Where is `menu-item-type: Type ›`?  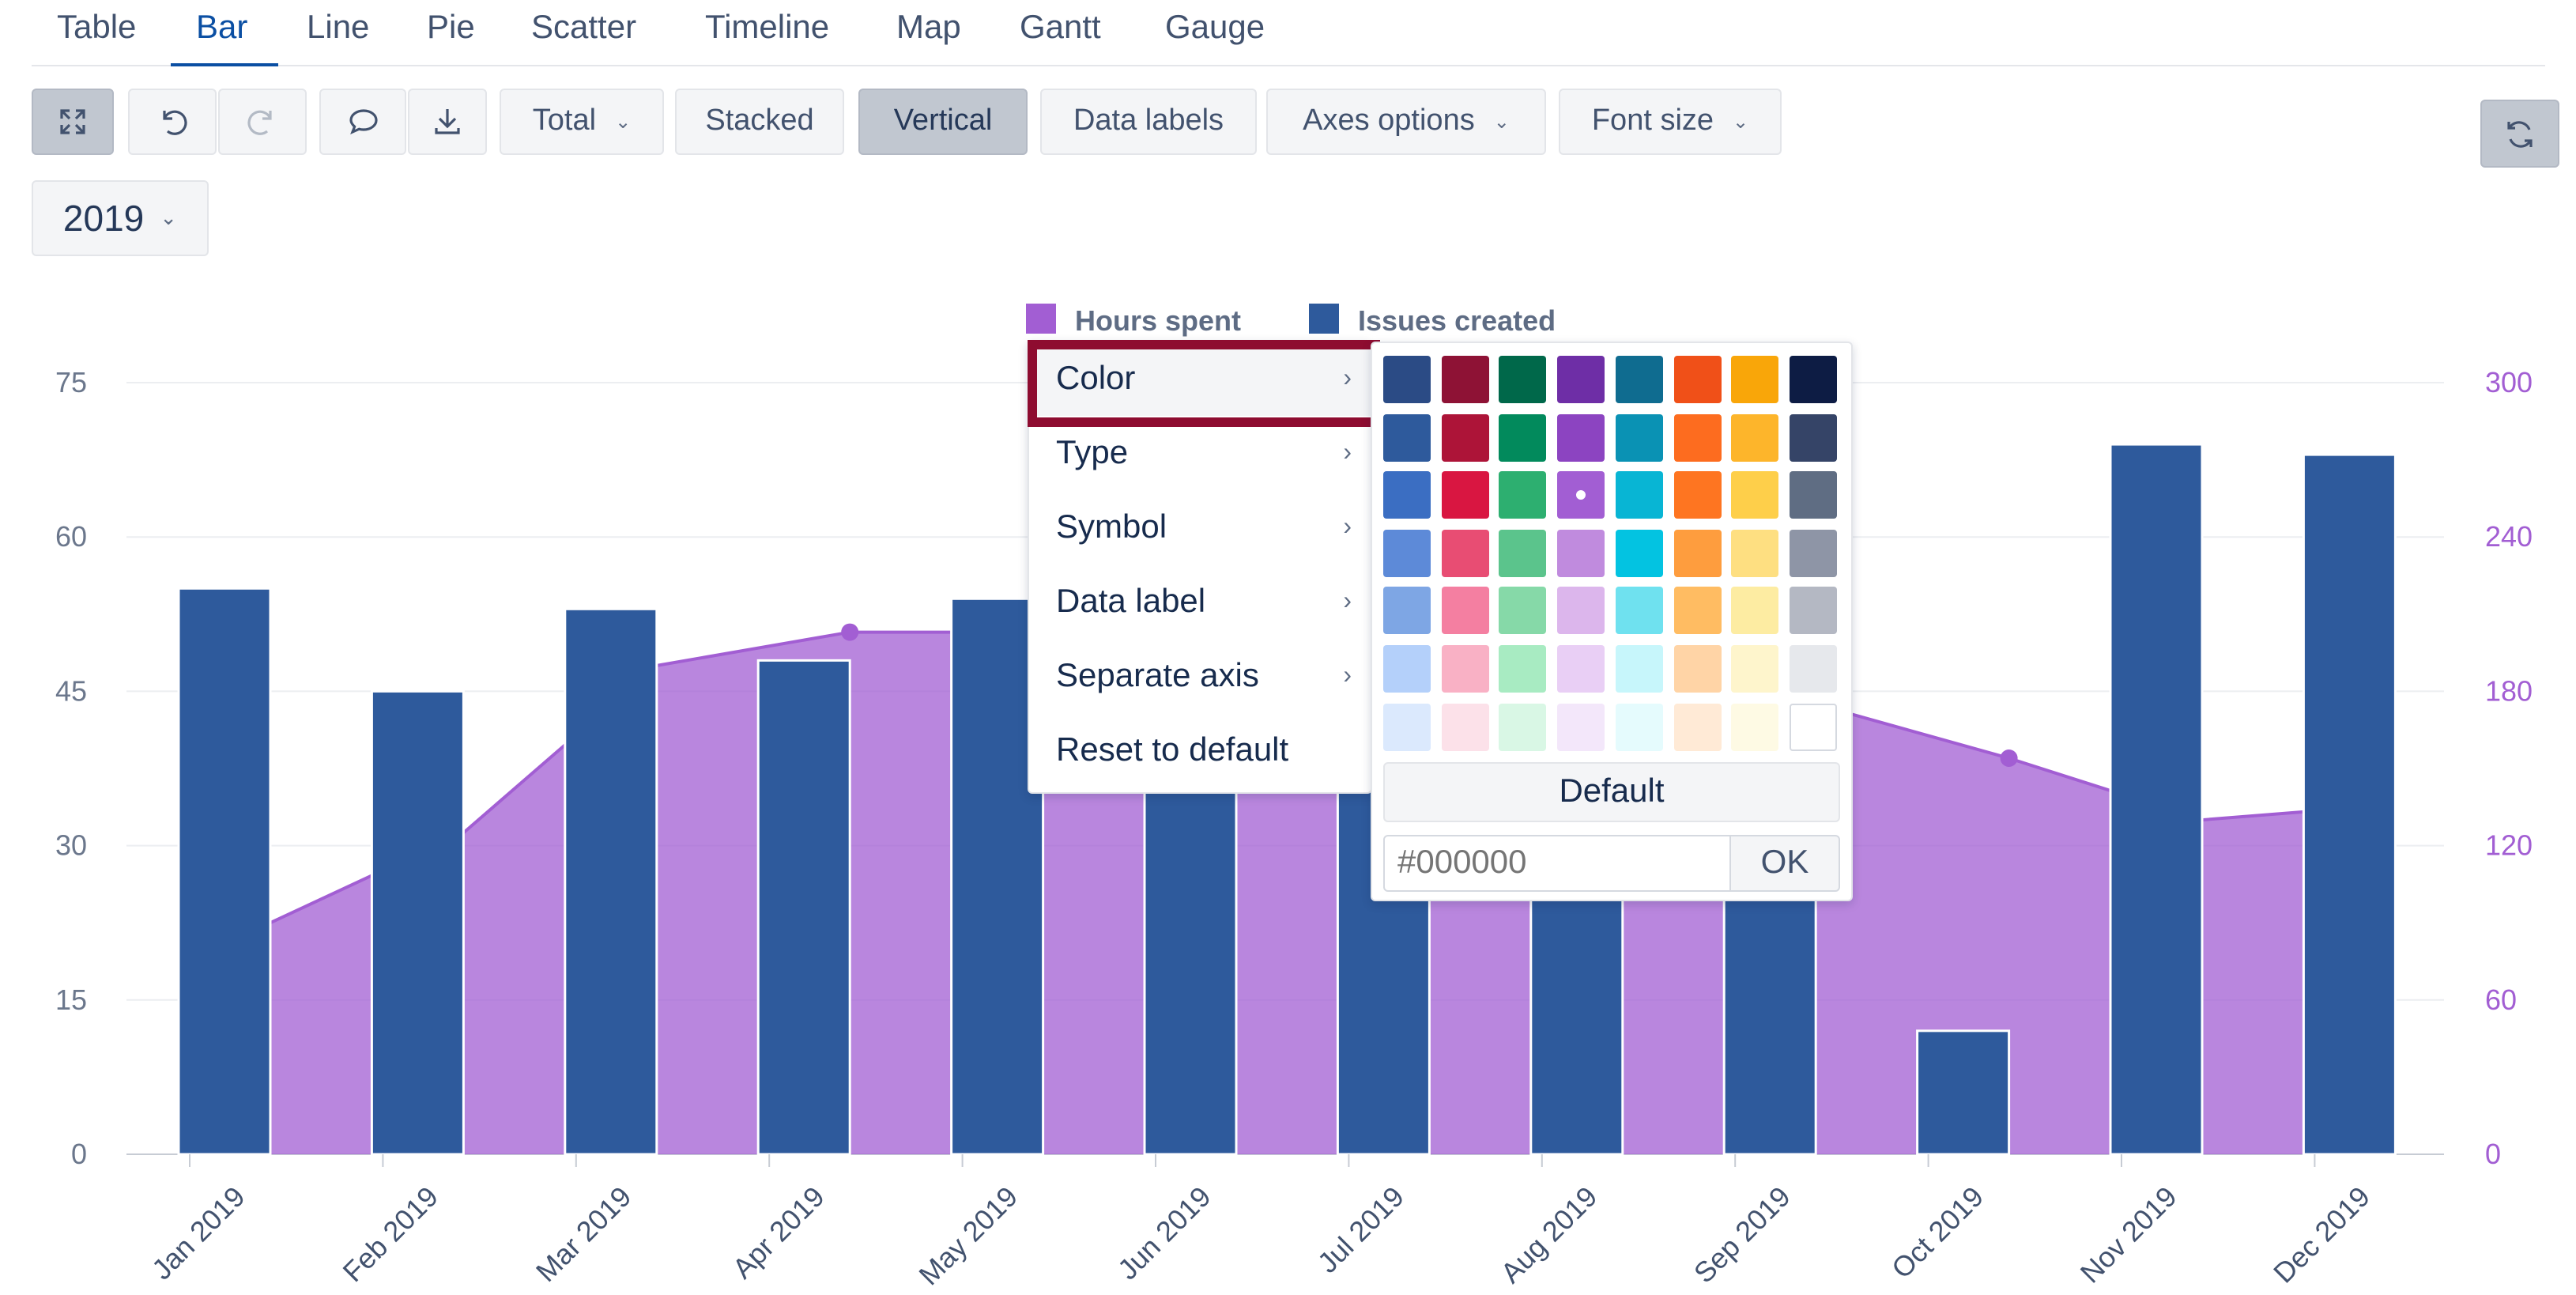
menu-item-type: Type › is located at coordinates (1201, 453).